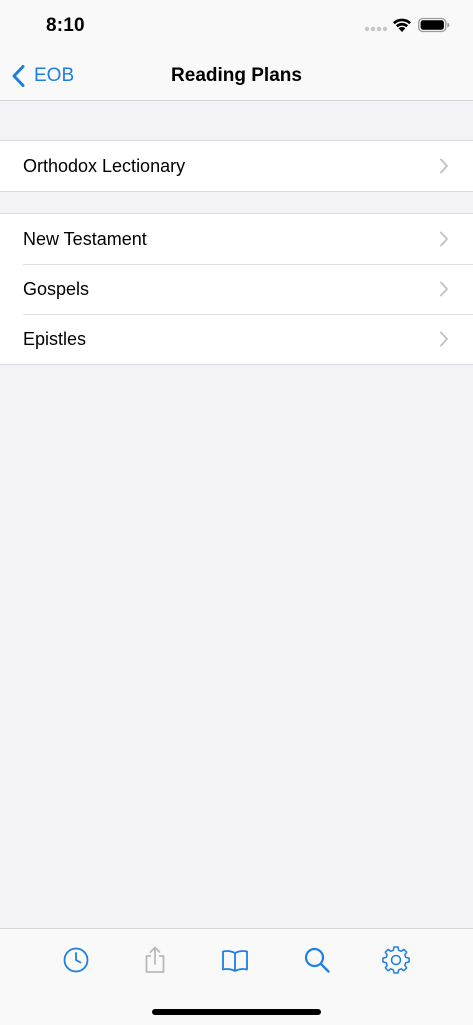 Image resolution: width=473 pixels, height=1025 pixels. What do you see at coordinates (56, 288) in the screenshot?
I see `list-item-label: Gospels` at bounding box center [56, 288].